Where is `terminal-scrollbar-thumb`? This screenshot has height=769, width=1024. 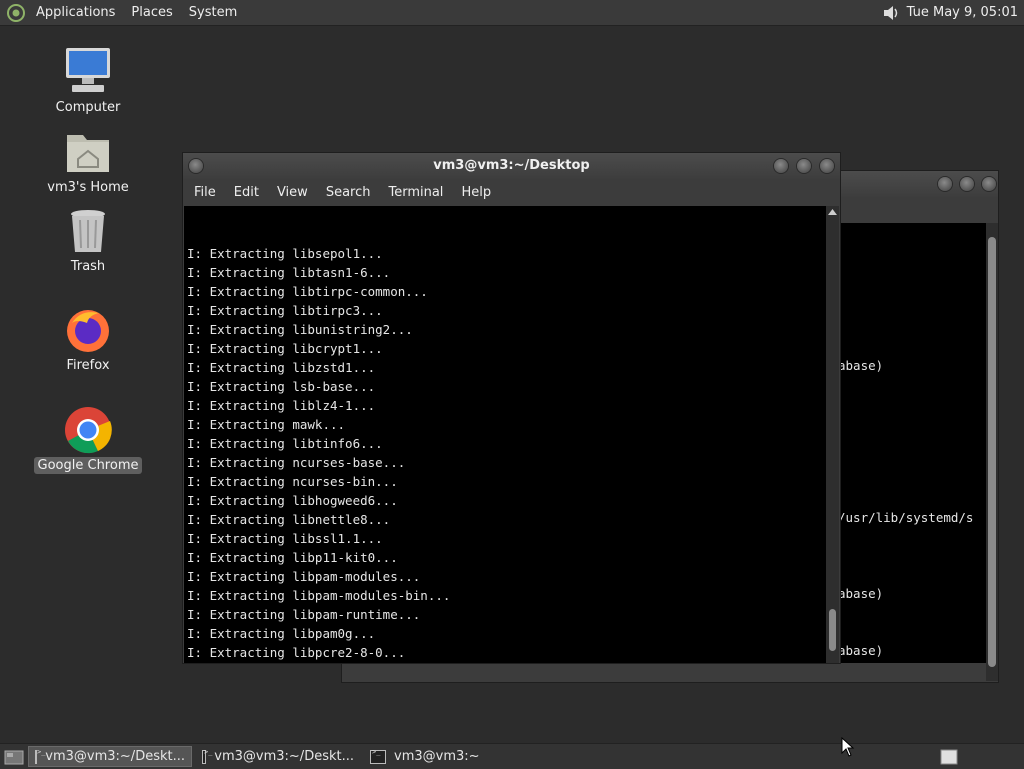
terminal-scrollbar-thumb is located at coordinates (832, 630).